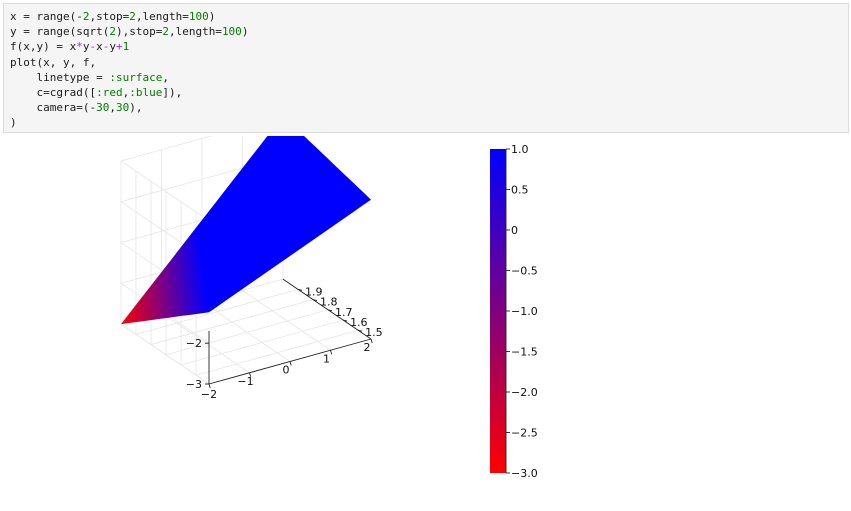 The width and height of the screenshot is (851, 511). What do you see at coordinates (426, 46) in the screenshot?
I see `code-line: f(x,y) = x*y-x-y+1` at bounding box center [426, 46].